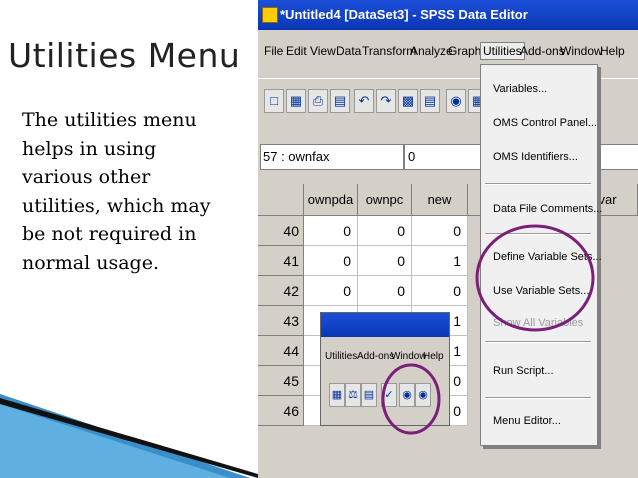  Describe the element at coordinates (90, 262) in the screenshot. I see `body-line: normal usage.` at that location.